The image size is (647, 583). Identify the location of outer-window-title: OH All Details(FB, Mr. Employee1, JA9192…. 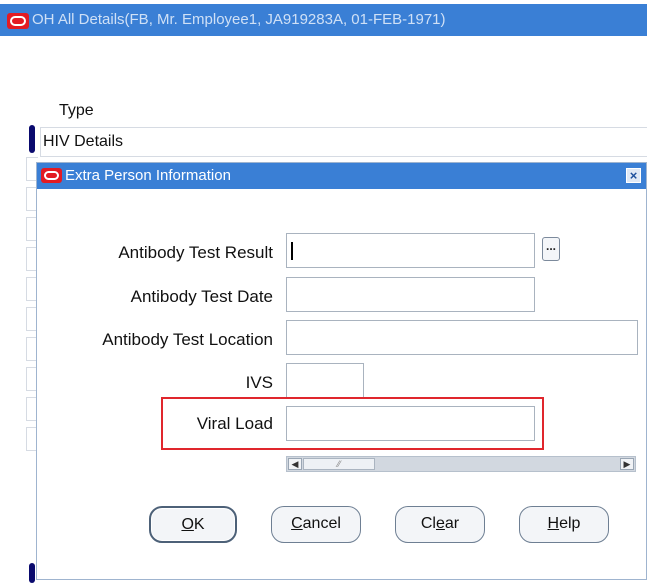
(239, 19).